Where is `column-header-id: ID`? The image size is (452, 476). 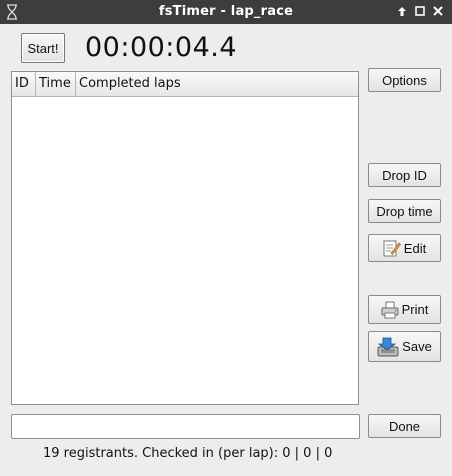 column-header-id: ID is located at coordinates (24, 84).